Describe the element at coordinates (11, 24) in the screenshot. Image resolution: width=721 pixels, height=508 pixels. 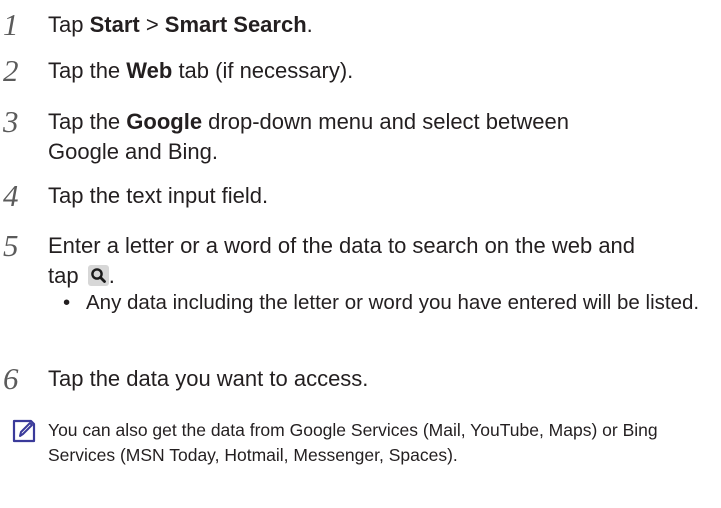
I see `step-number: 1` at that location.